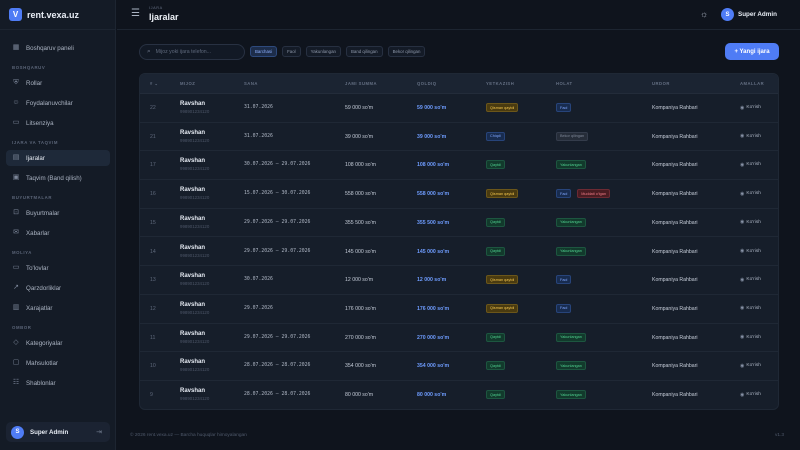  What do you see at coordinates (16, 342) in the screenshot?
I see `category-icon: ◇` at bounding box center [16, 342].